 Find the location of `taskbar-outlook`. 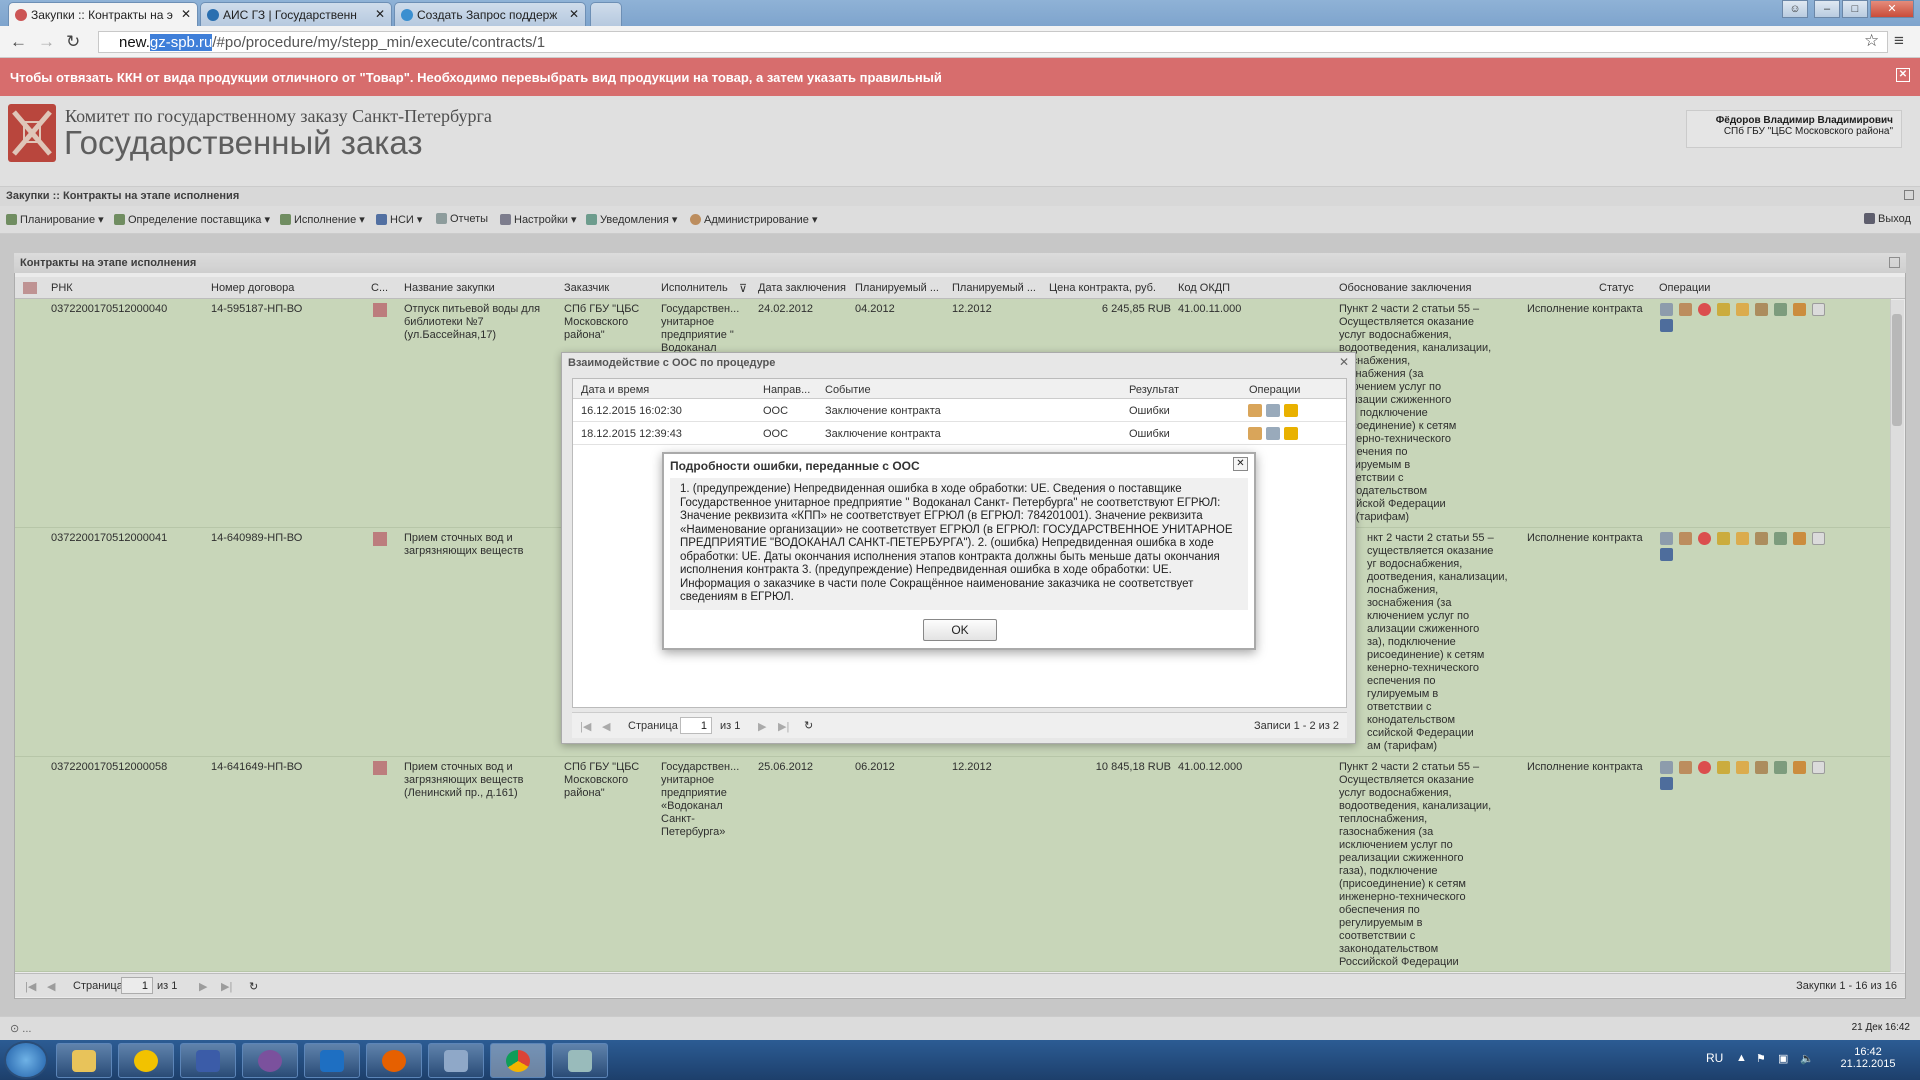

taskbar-outlook is located at coordinates (332, 1060).